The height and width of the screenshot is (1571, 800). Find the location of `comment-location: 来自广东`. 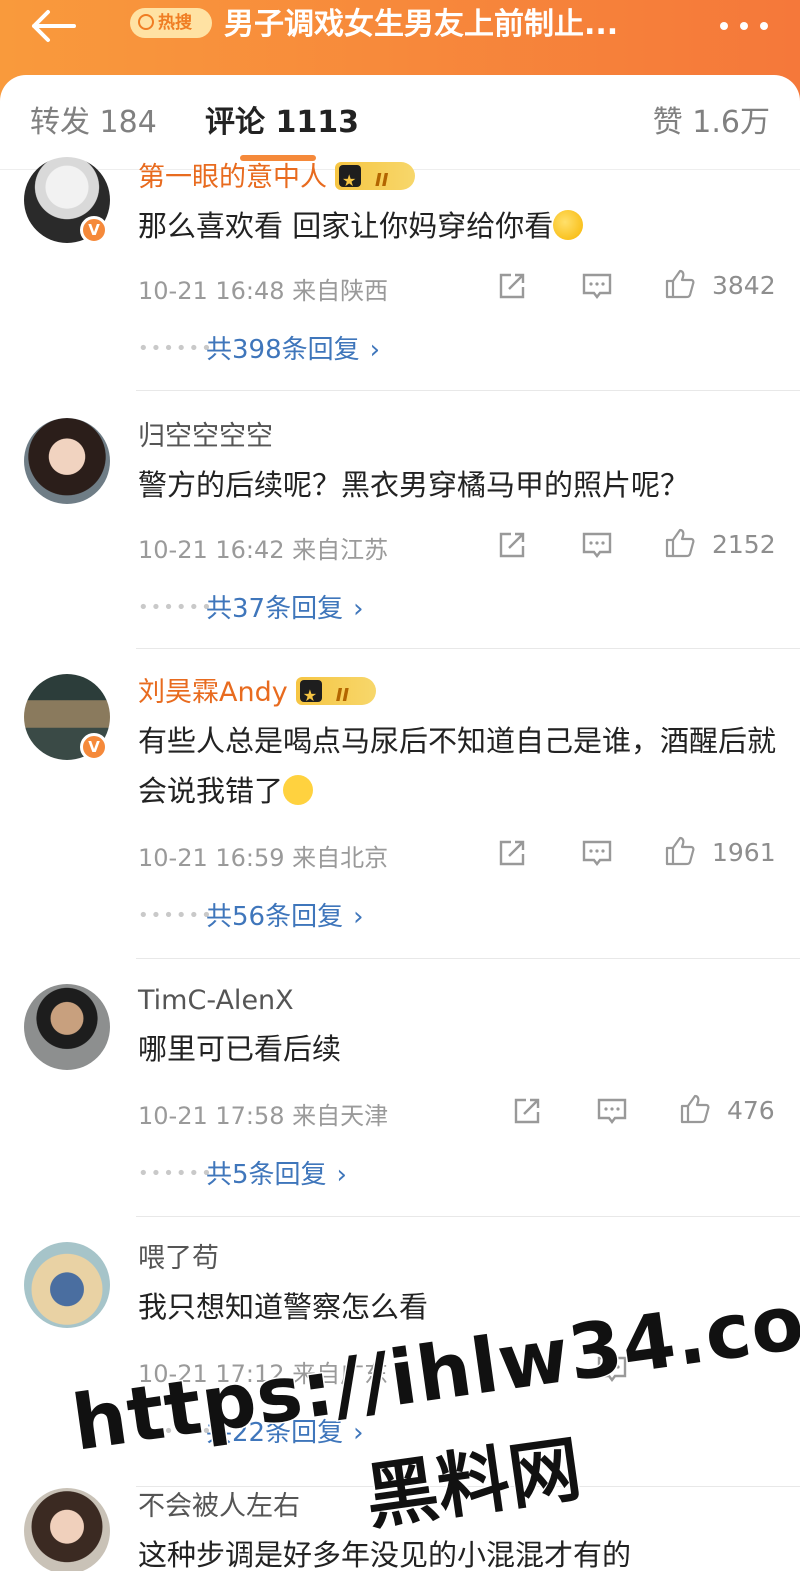

comment-location: 来自广东 is located at coordinates (340, 1374).